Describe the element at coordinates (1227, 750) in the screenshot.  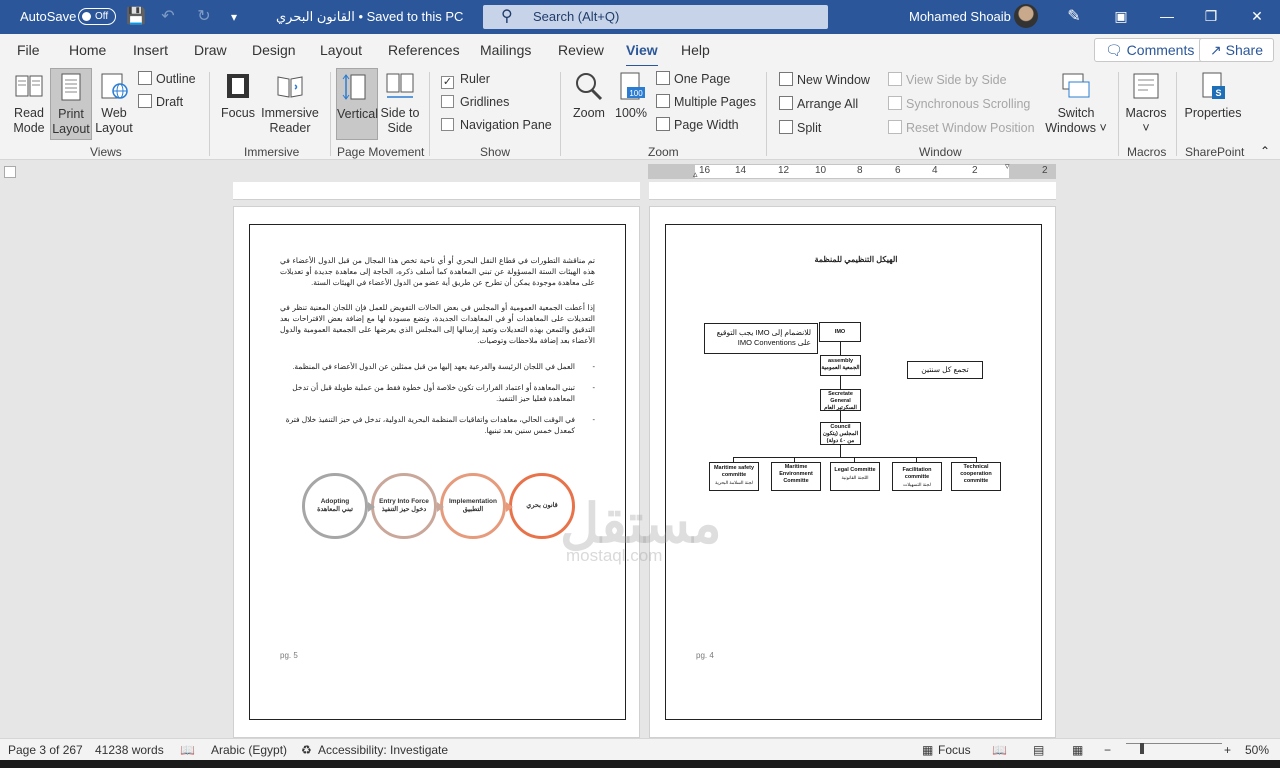
I see `zoom-in-button: +` at that location.